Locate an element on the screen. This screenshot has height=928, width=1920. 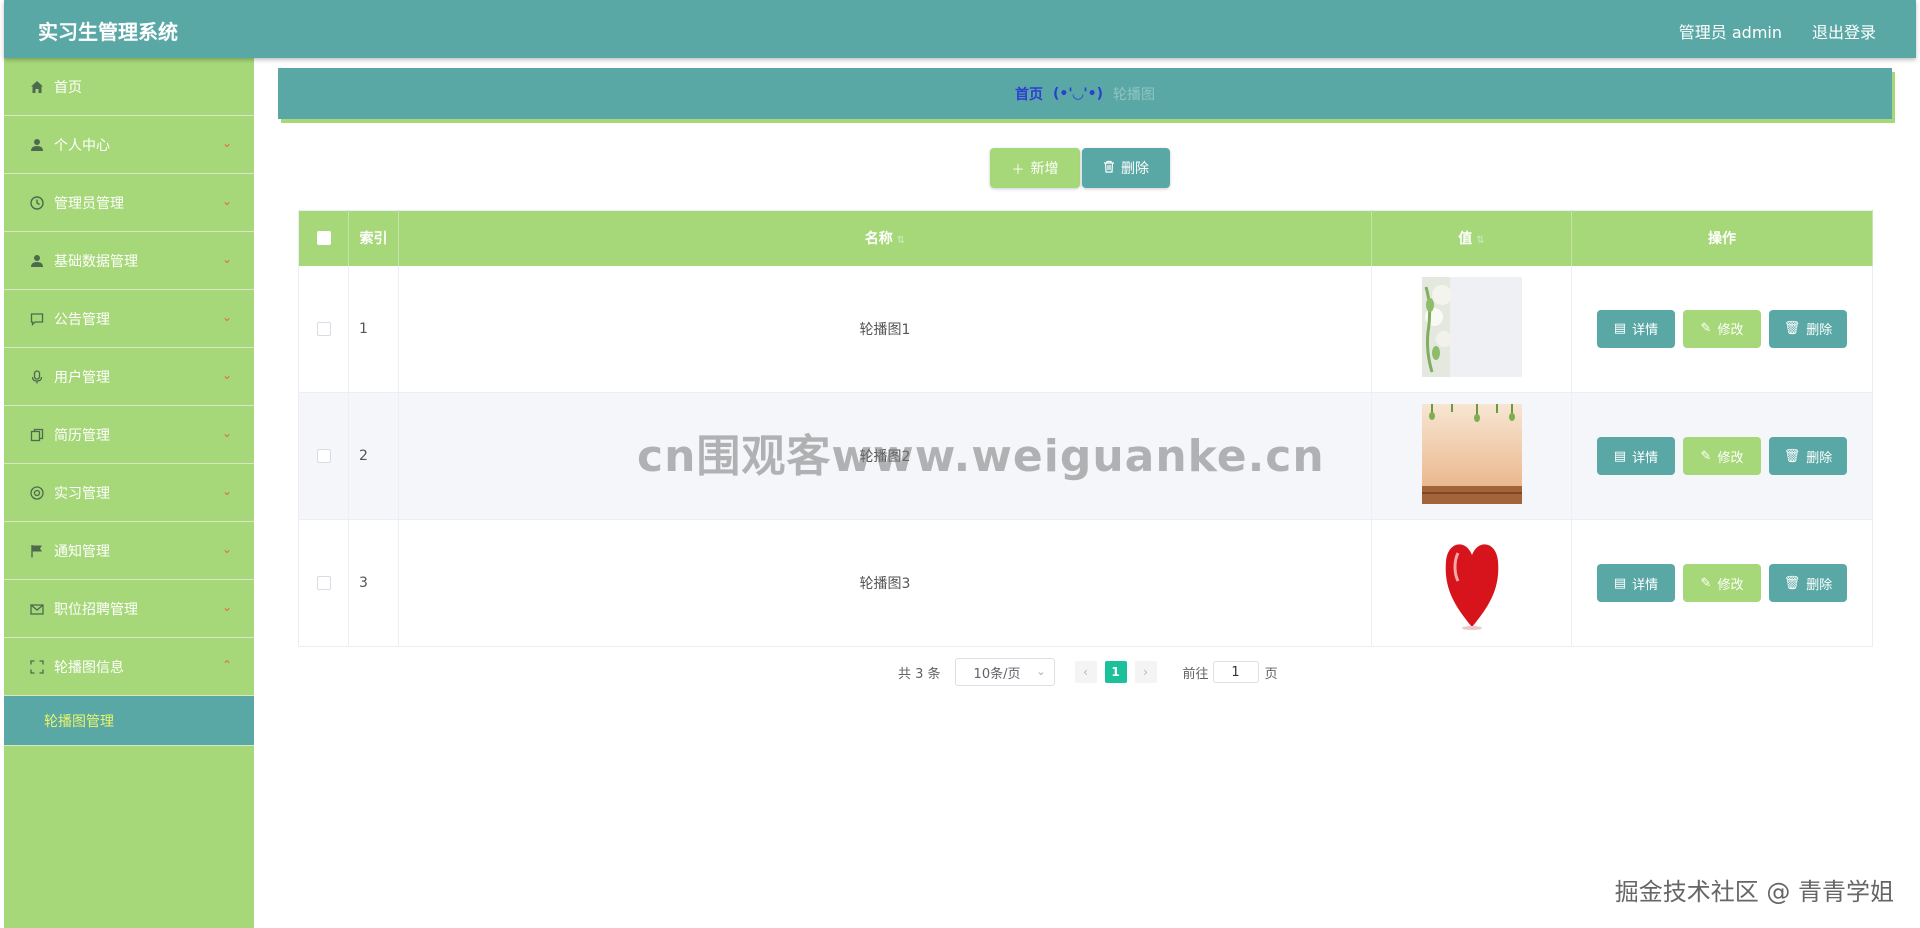
sidebar-item-admin-management: 管理员管理 ⌄ is located at coordinates (129, 203).